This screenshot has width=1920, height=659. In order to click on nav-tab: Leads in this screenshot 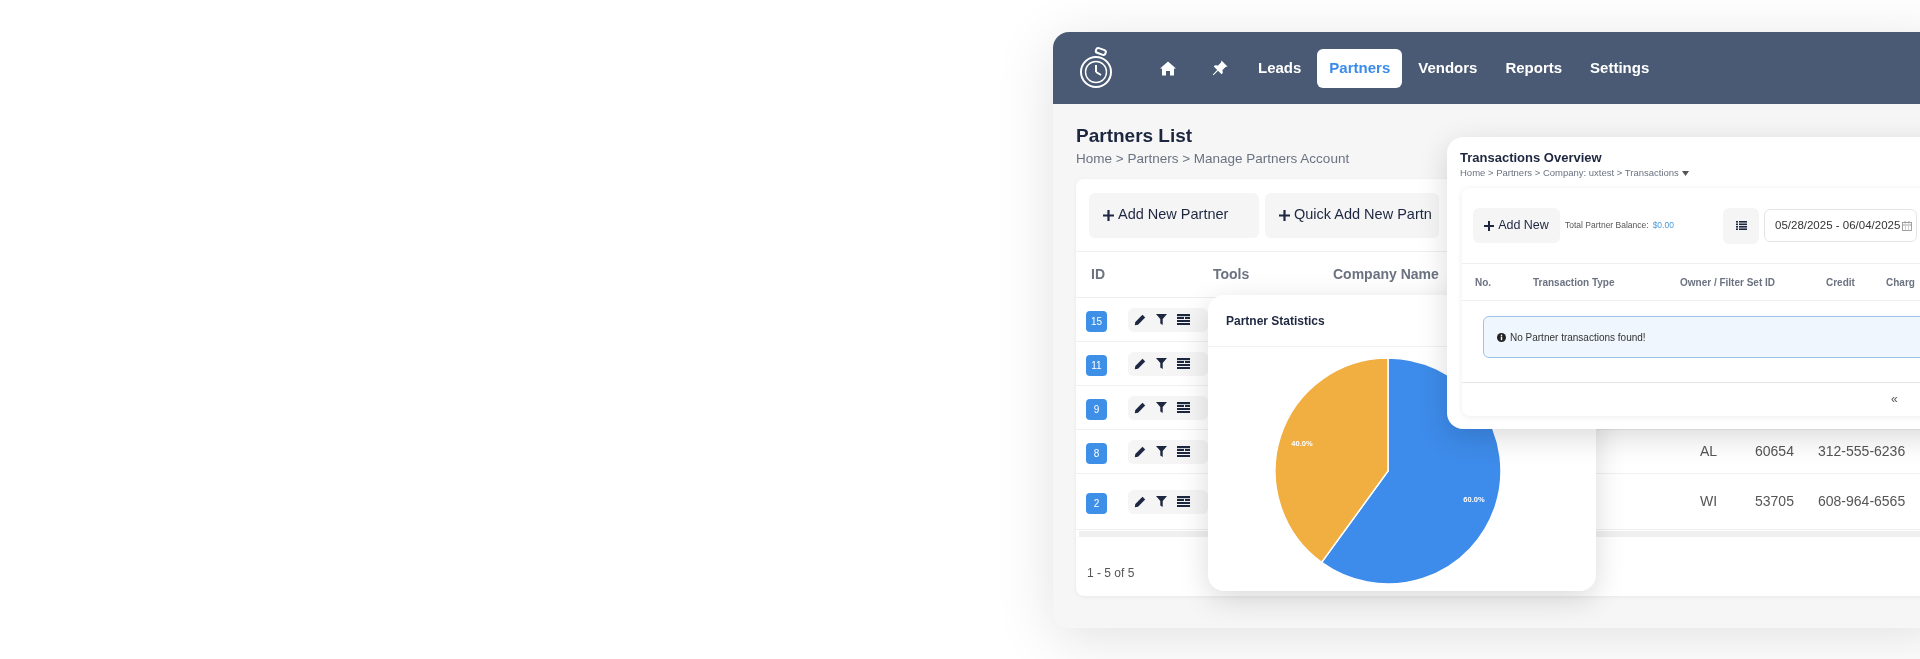, I will do `click(1280, 68)`.